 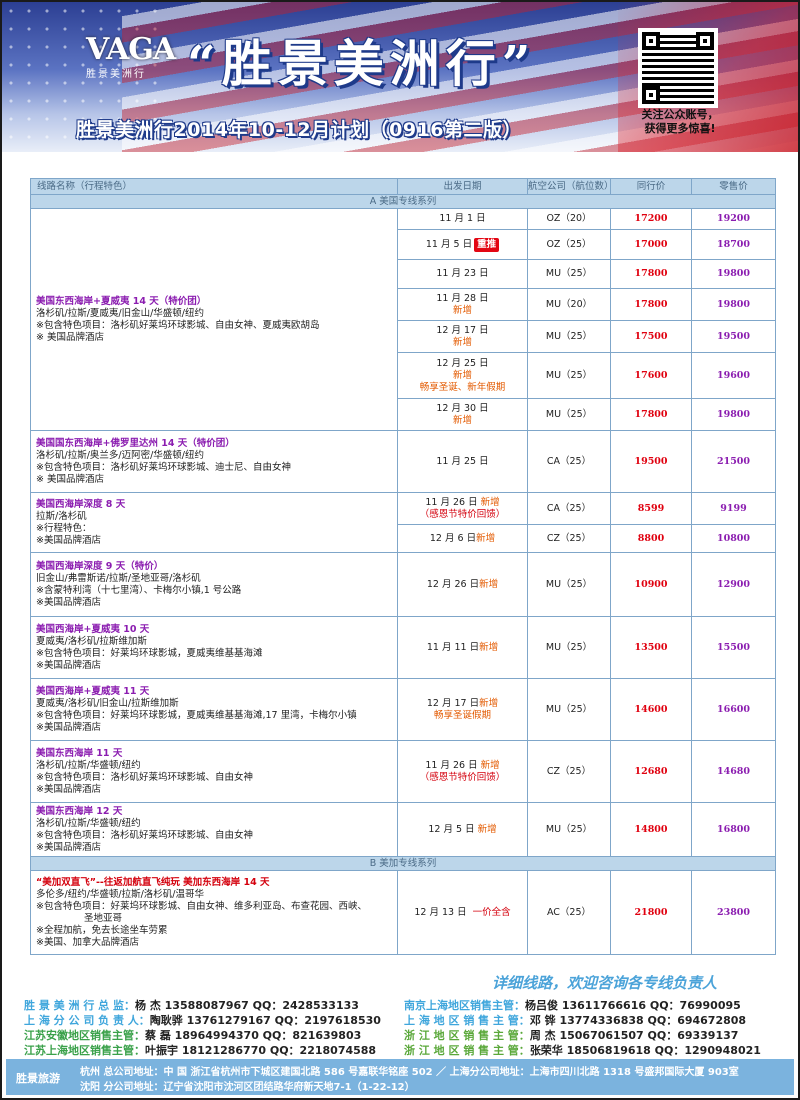 I want to click on route-cities: 洛杉矶/拉斯/夏威夷/旧金山/华盛顿/纽约, so click(x=120, y=313).